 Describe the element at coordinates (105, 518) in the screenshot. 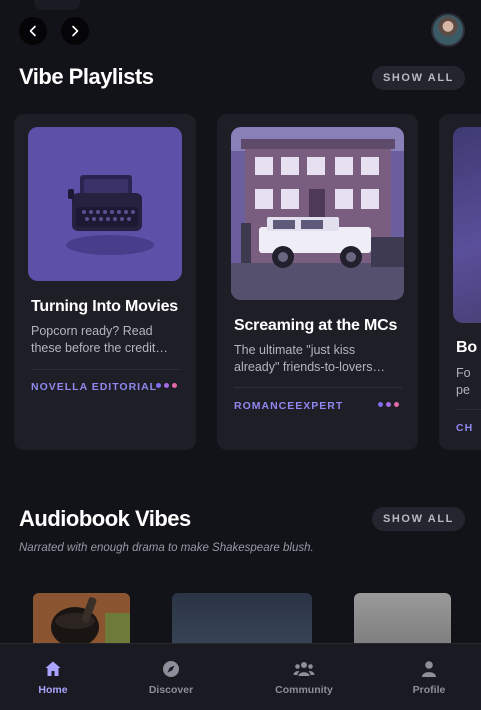

I see `section-title-audiobook-vibes: Audiobook Vibes` at that location.